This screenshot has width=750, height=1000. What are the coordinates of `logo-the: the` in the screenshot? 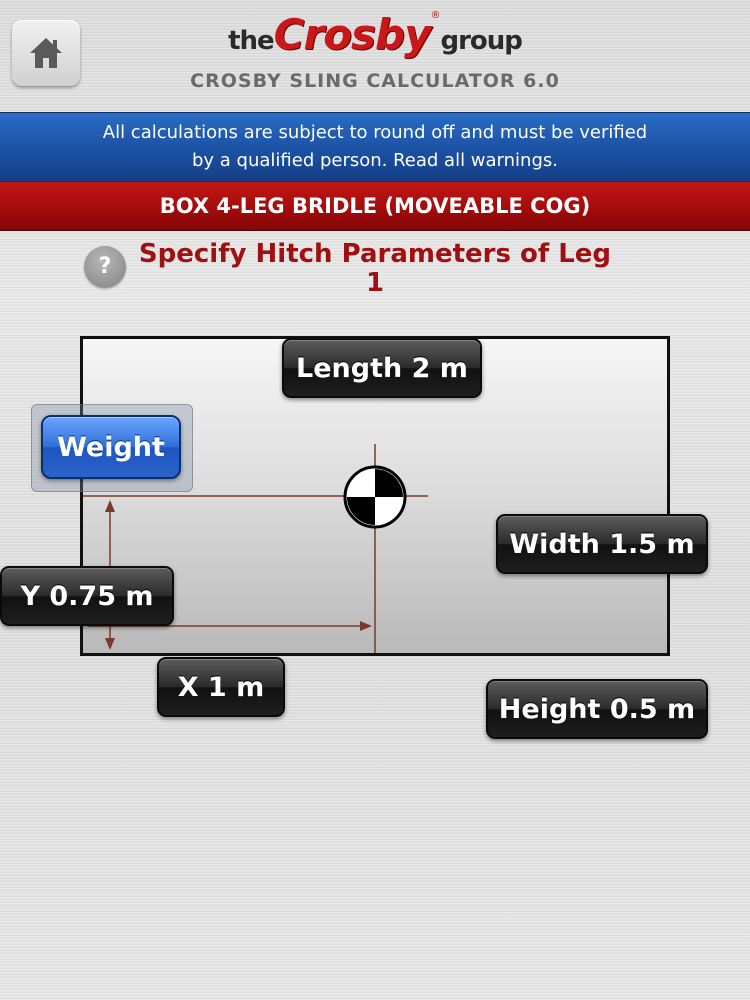 It's located at (251, 41).